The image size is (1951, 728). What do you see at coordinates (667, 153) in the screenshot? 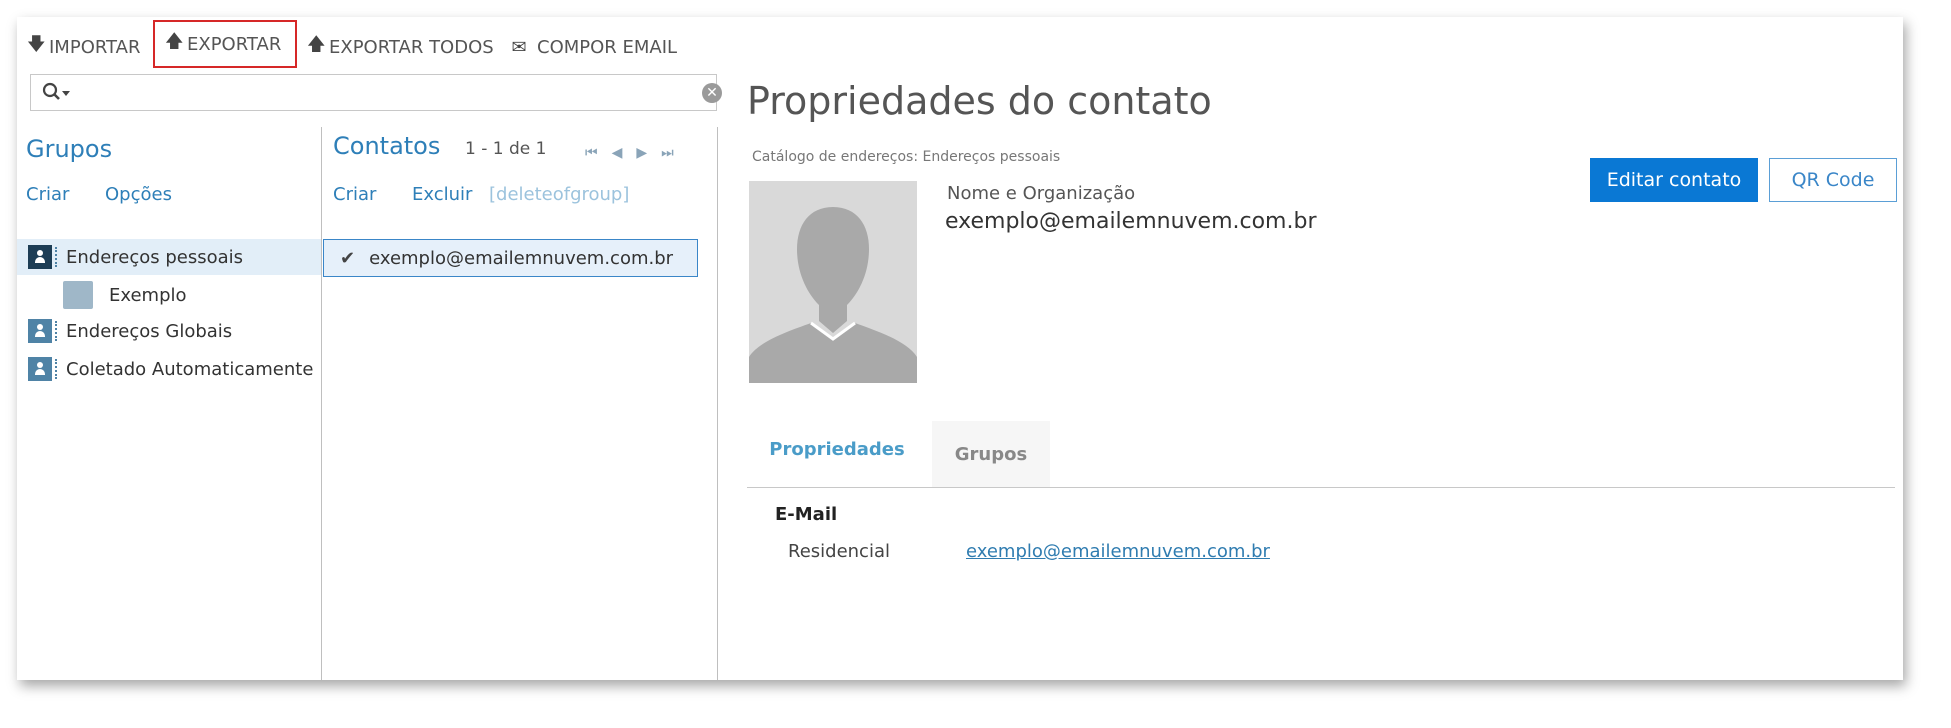
I see `last-page-icon: ⏭` at bounding box center [667, 153].